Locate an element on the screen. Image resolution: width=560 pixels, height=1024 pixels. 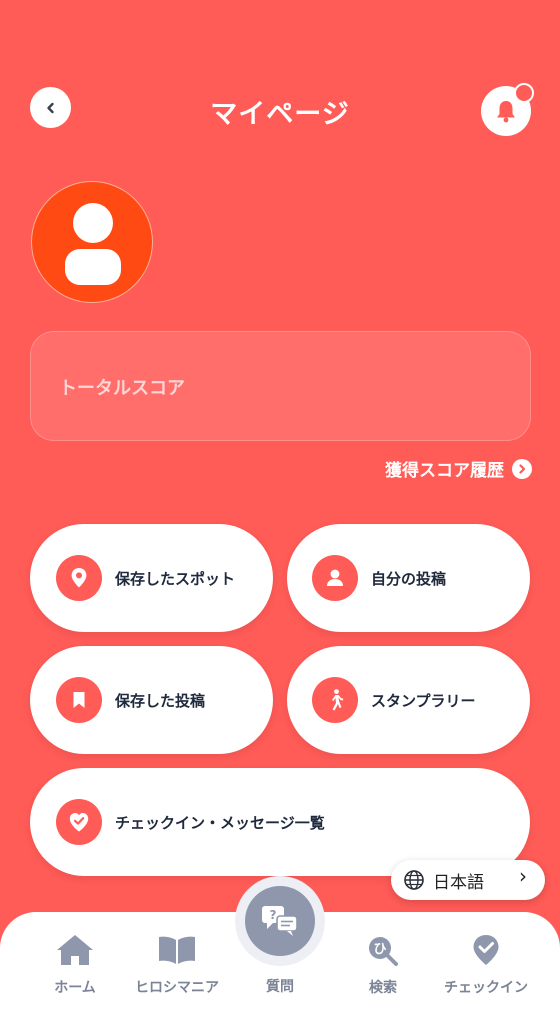
tab-checkin-label: チェックイン is located at coordinates (486, 988).